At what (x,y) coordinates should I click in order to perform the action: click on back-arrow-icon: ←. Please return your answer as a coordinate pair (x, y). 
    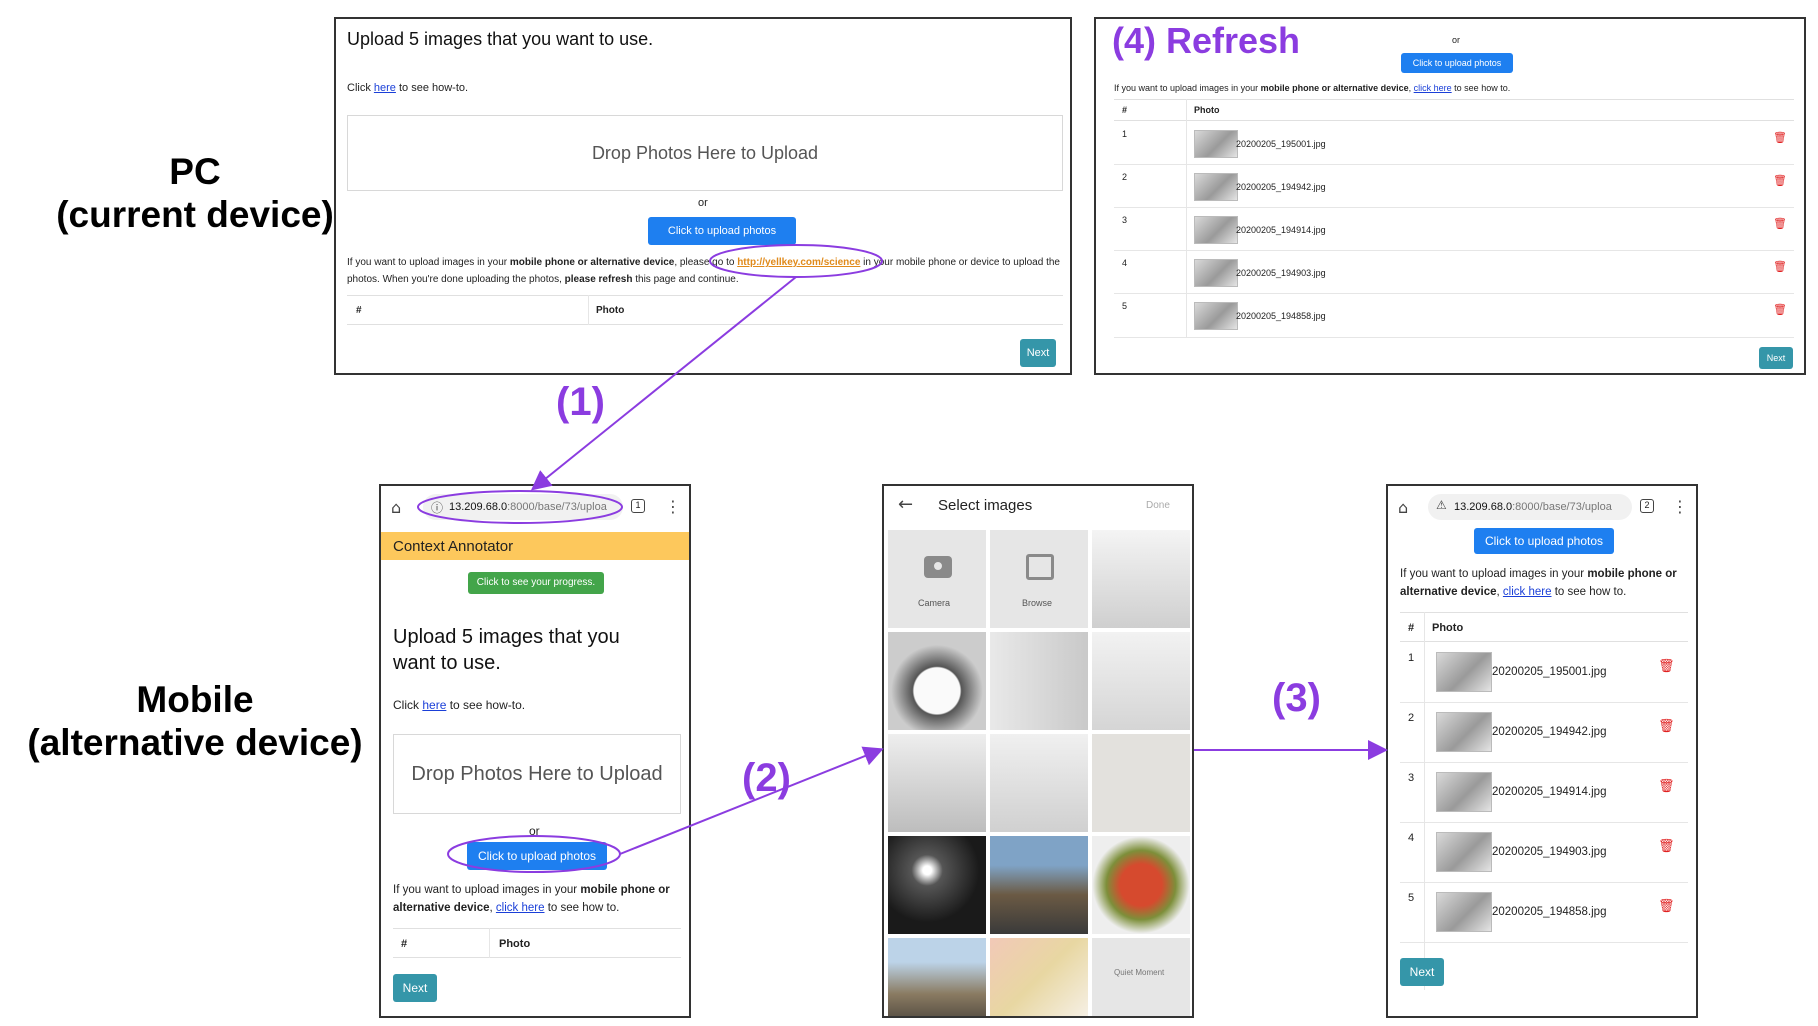
    Looking at the image, I should click on (905, 504).